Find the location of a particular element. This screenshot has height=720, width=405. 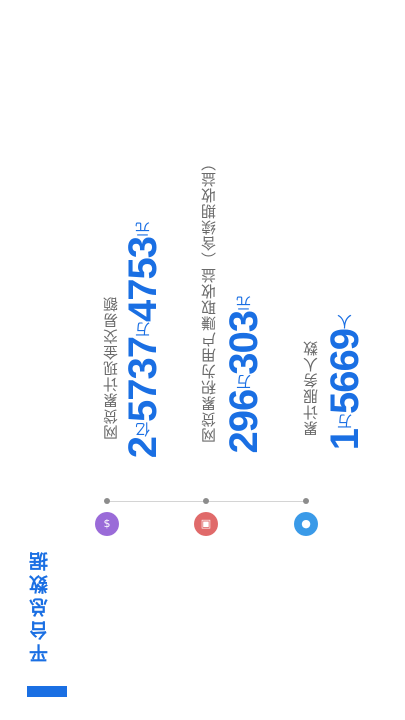

stat-value-transaction-volume: 2亿5737万4753元 is located at coordinates (143, 340).